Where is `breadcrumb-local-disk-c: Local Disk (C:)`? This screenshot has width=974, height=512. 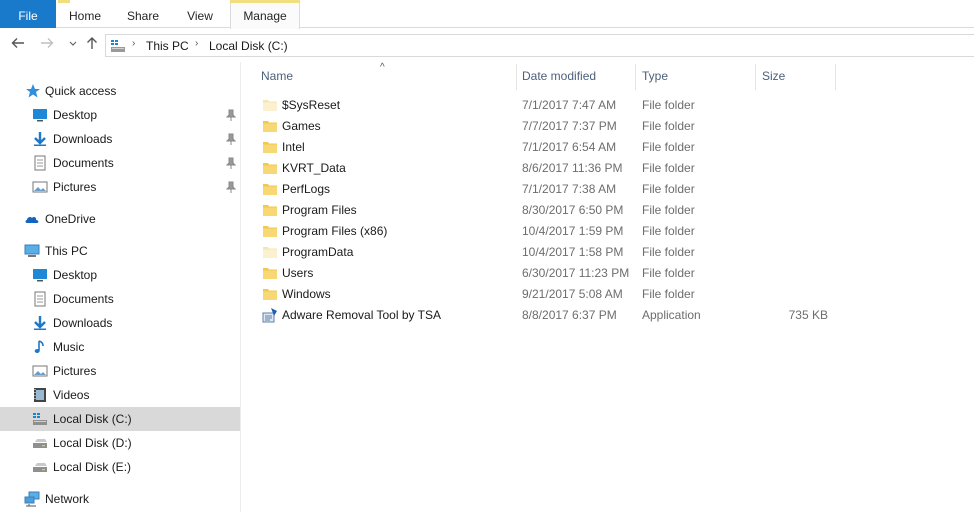
breadcrumb-local-disk-c: Local Disk (C:) is located at coordinates (248, 46).